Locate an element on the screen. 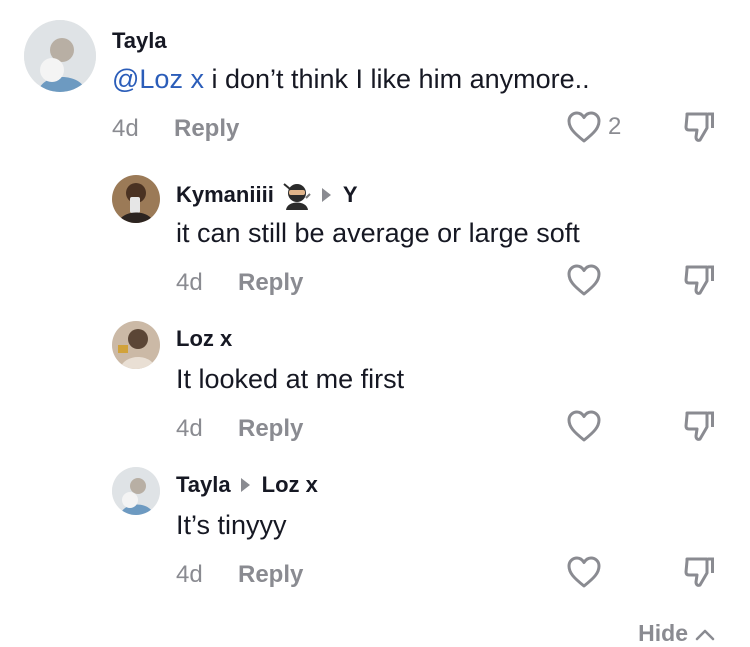 The height and width of the screenshot is (647, 750). chevron-up-icon is located at coordinates (705, 634).